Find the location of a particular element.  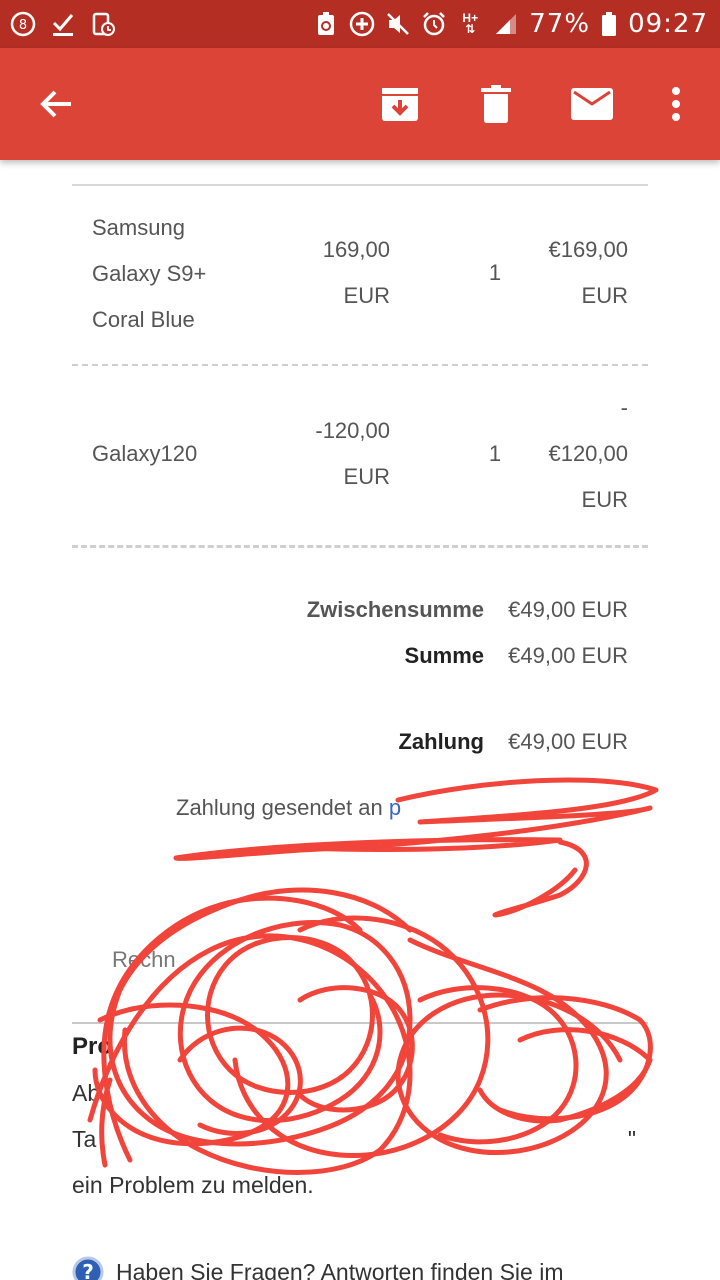

payment-value: €49,00 EUR is located at coordinates (568, 741).